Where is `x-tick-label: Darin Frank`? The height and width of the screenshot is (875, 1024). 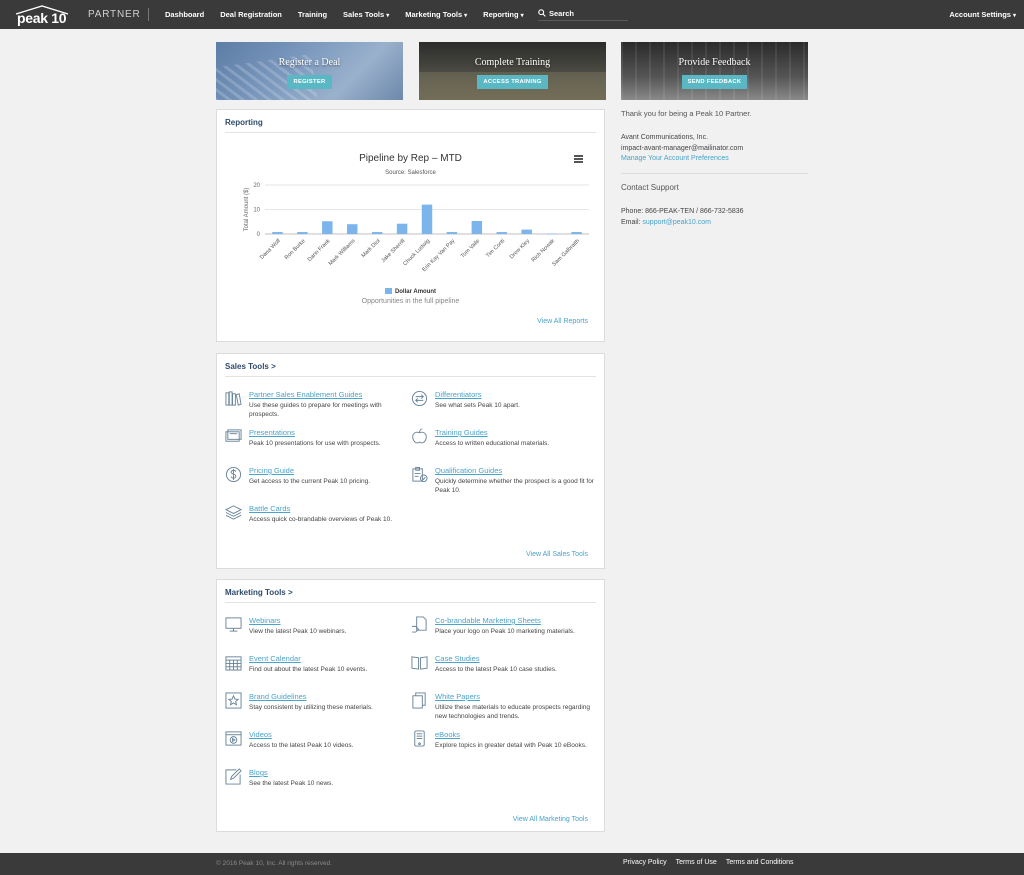 x-tick-label: Darin Frank is located at coordinates (319, 250).